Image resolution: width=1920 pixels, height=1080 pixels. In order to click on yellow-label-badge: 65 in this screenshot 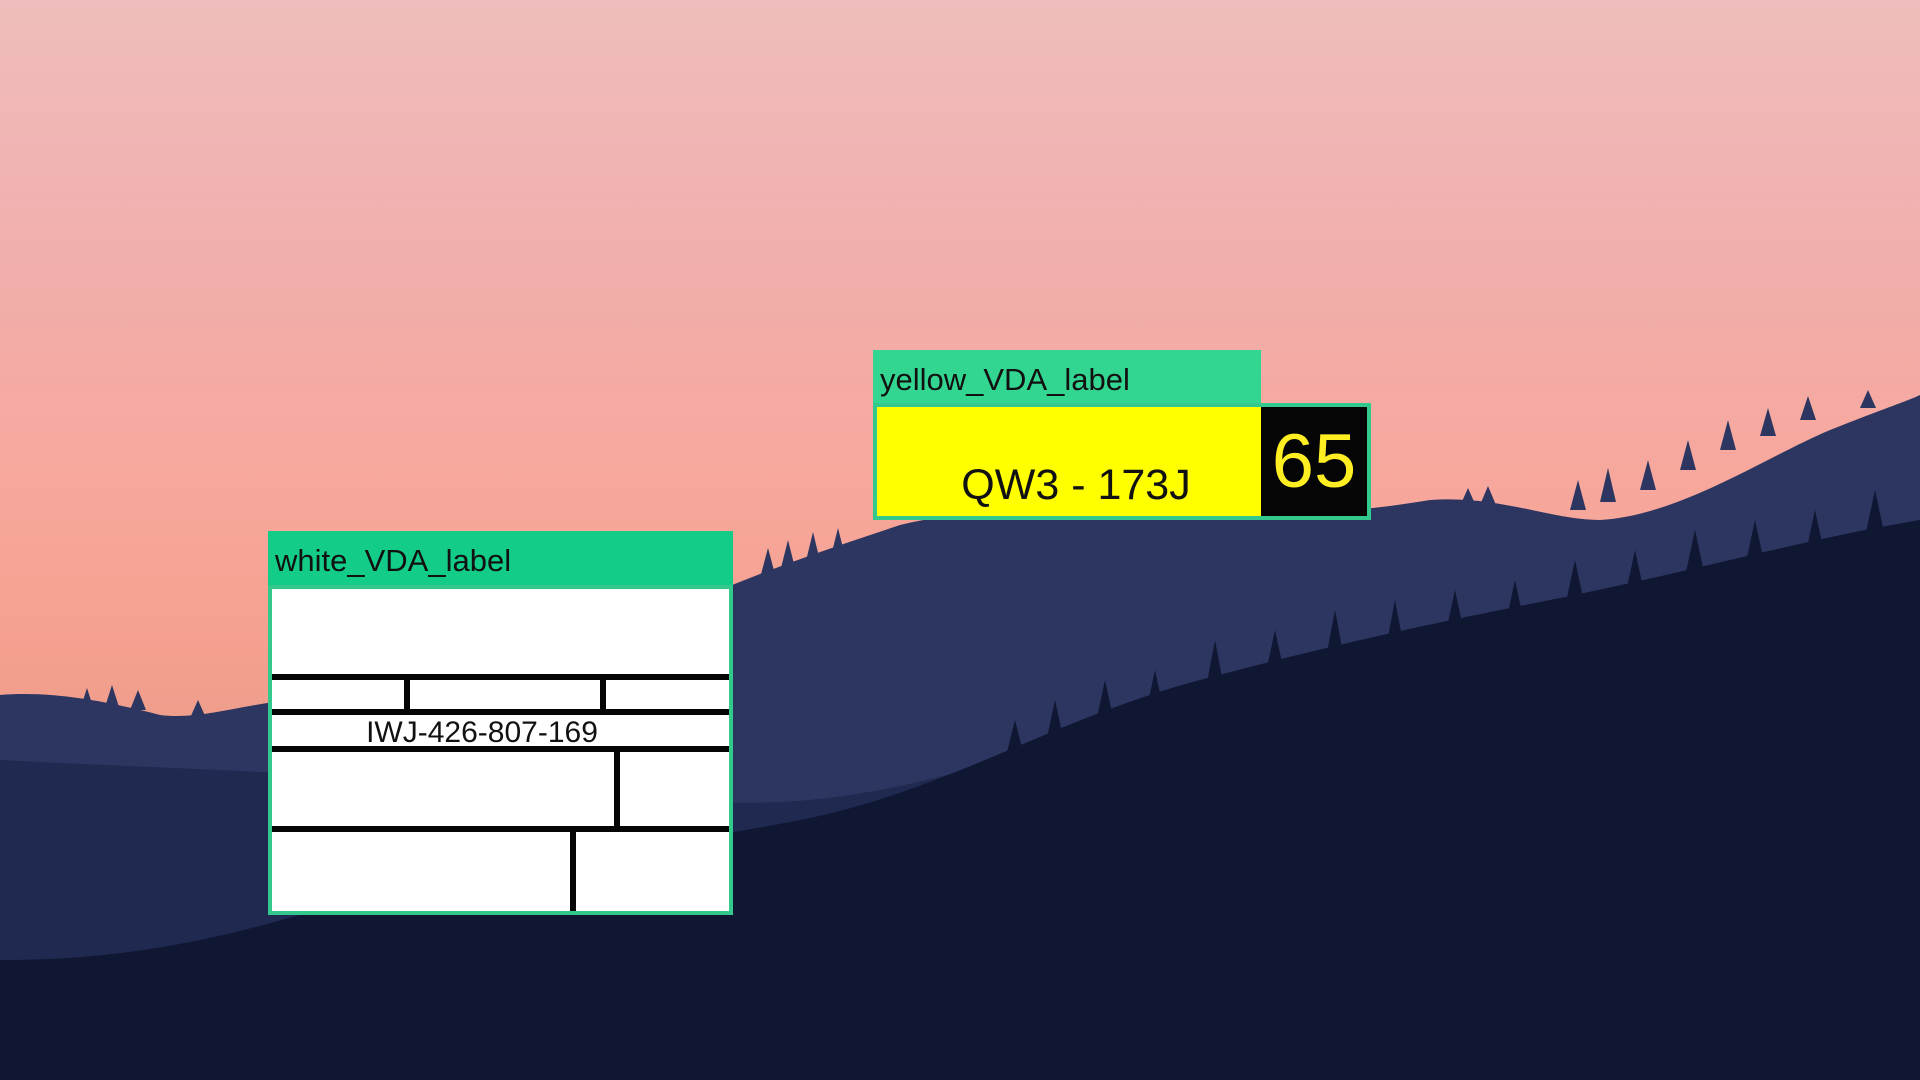, I will do `click(1314, 461)`.